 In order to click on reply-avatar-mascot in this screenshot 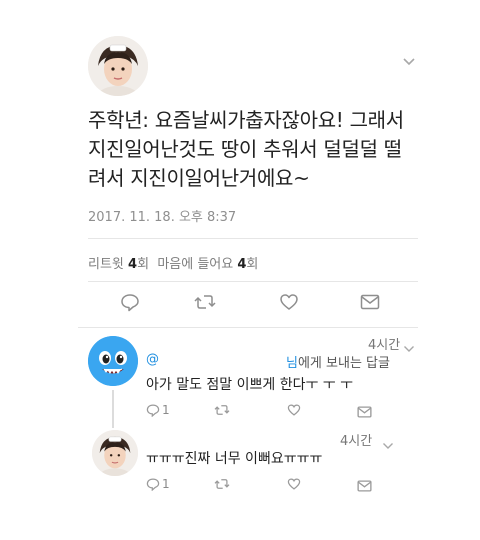, I will do `click(113, 361)`.